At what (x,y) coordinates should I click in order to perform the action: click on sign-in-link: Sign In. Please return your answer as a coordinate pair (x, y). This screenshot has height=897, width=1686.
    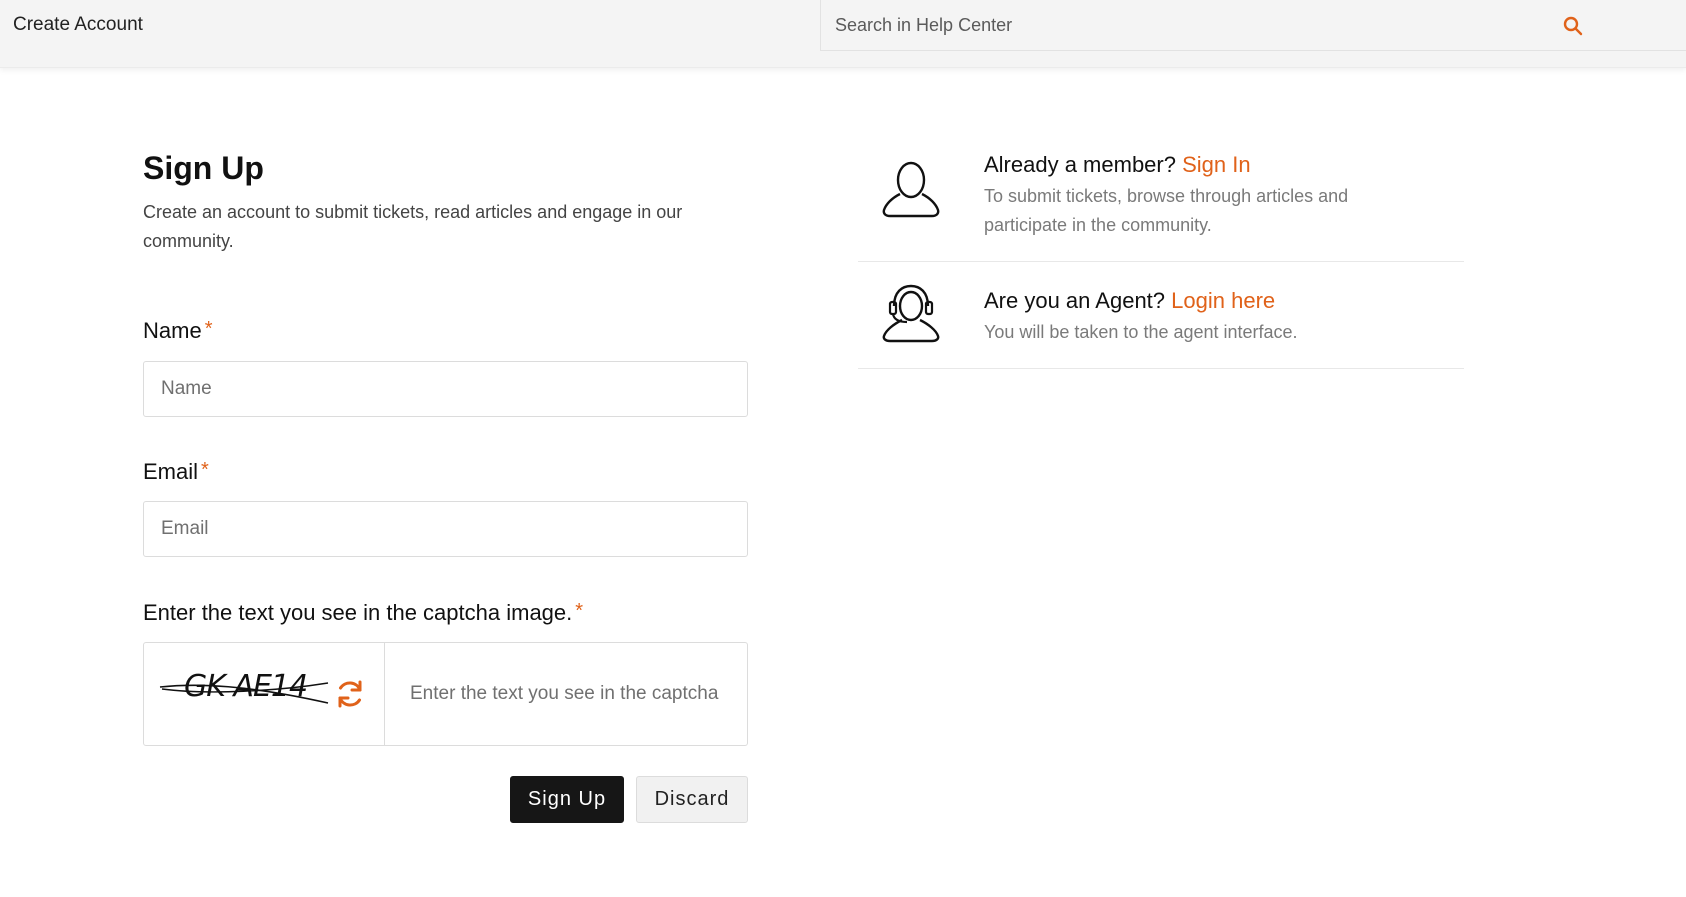
    Looking at the image, I should click on (1216, 164).